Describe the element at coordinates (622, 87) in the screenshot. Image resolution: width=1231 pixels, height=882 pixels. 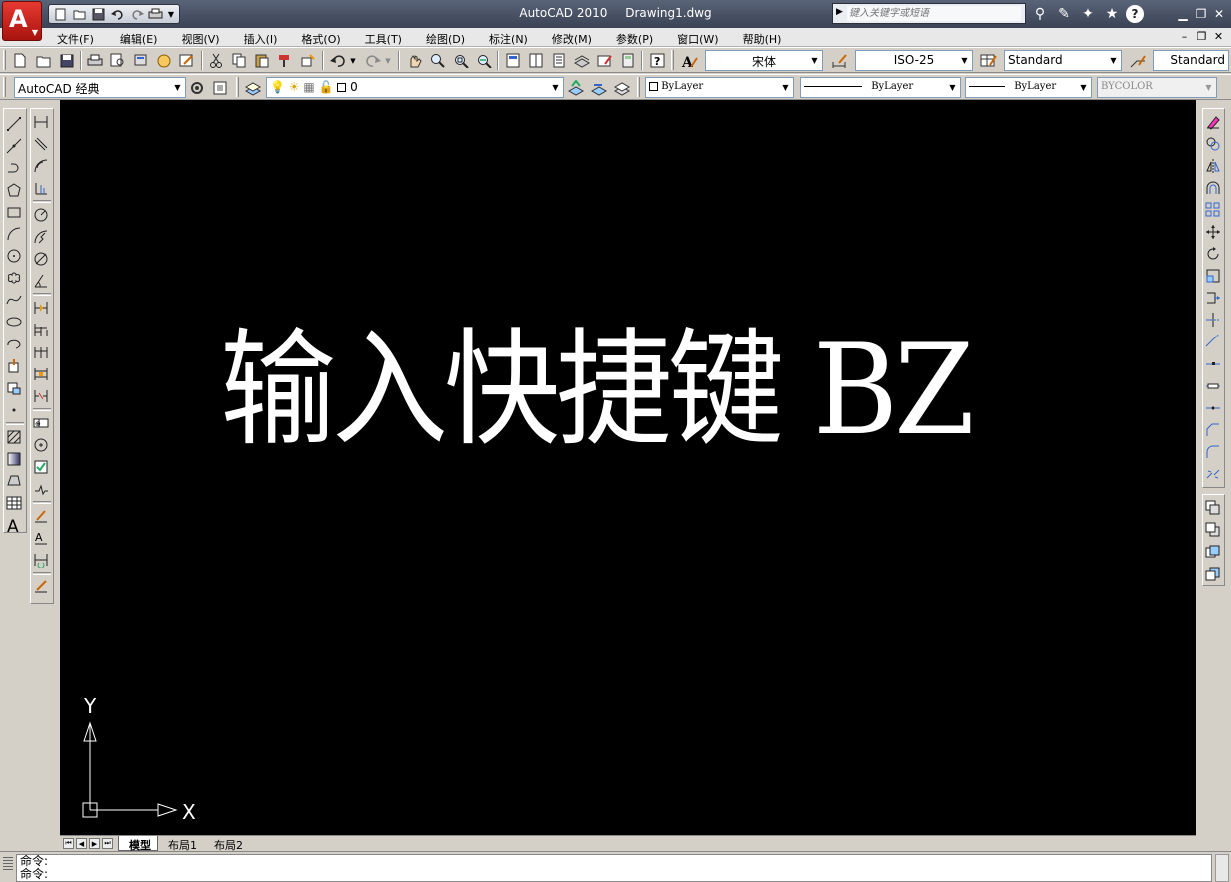
I see `layer-states-icon` at that location.